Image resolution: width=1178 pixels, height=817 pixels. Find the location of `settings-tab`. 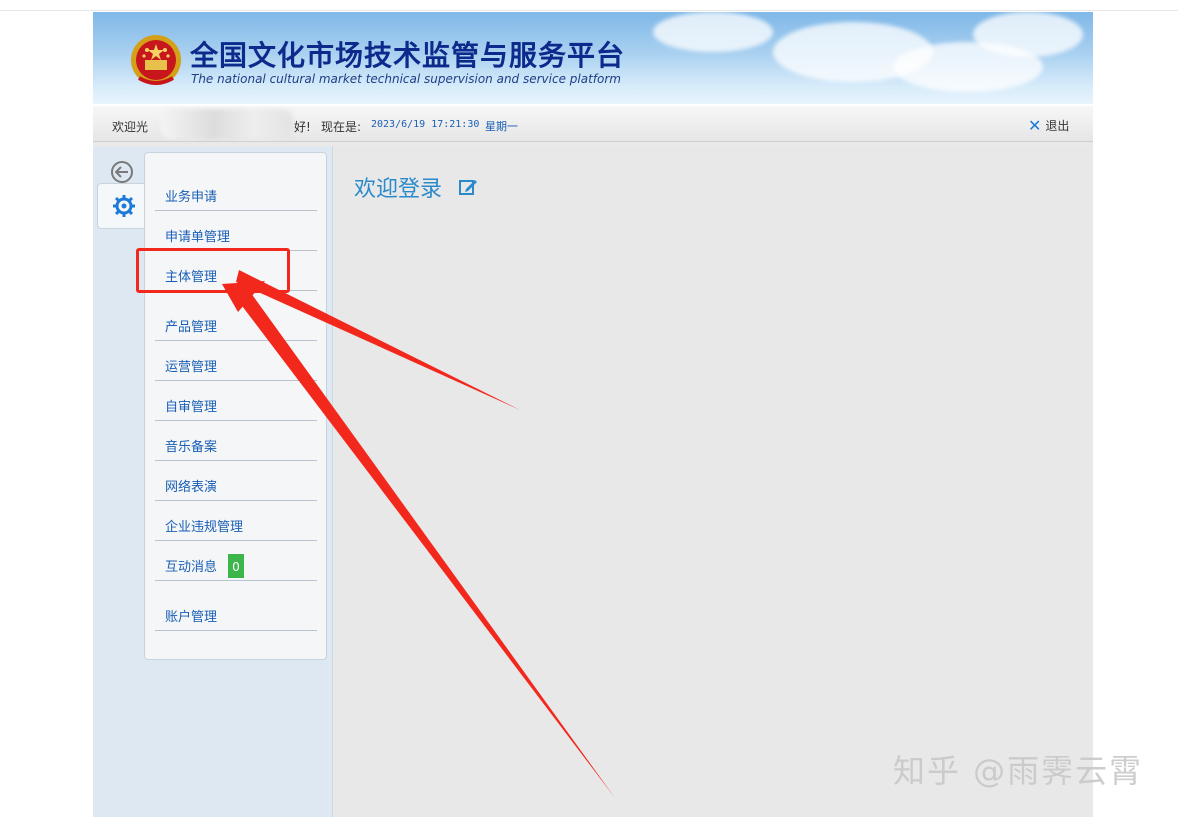

settings-tab is located at coordinates (123, 206).